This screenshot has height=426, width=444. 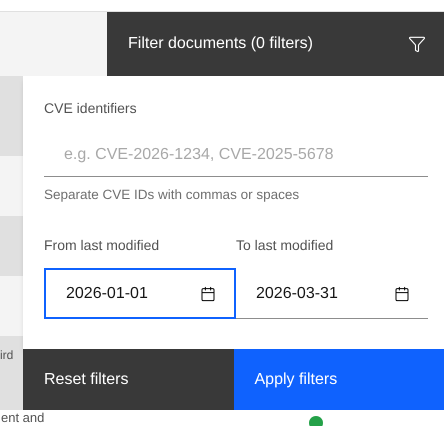 I want to click on date-value: 2026-03-31, so click(x=297, y=294).